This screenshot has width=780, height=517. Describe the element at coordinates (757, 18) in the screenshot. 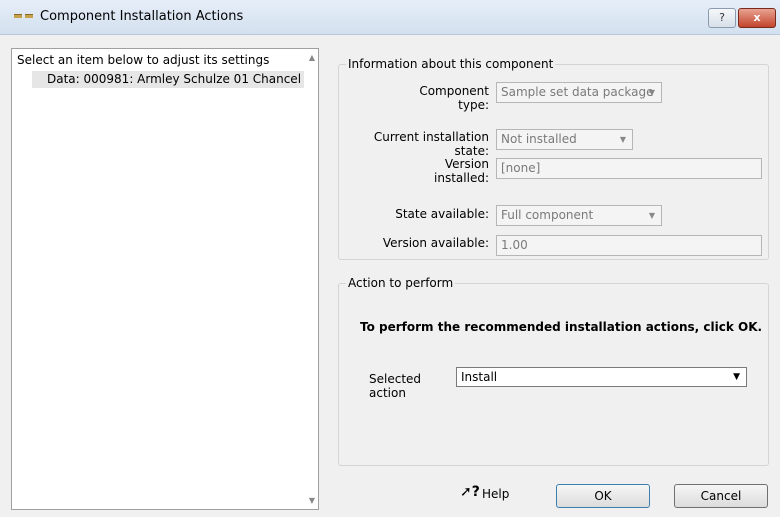

I see `close-button: x` at that location.